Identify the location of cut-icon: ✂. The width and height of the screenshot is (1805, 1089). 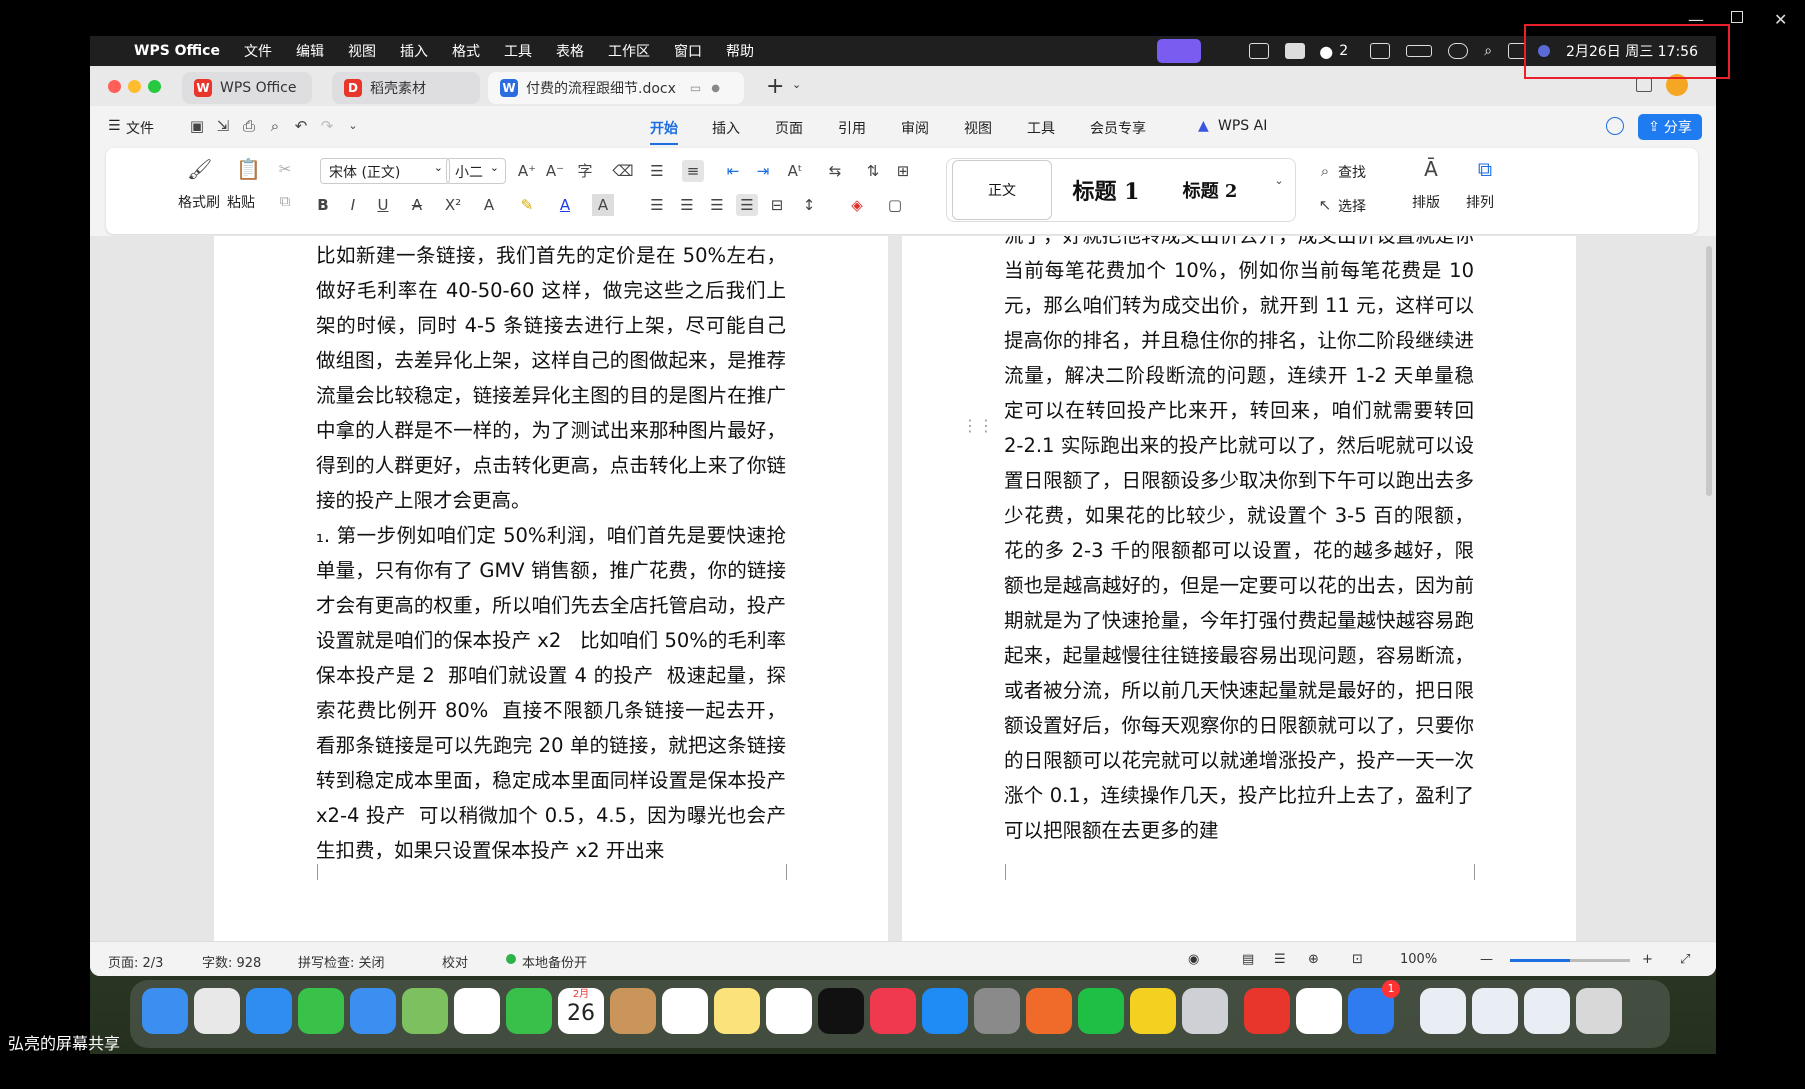
(285, 169).